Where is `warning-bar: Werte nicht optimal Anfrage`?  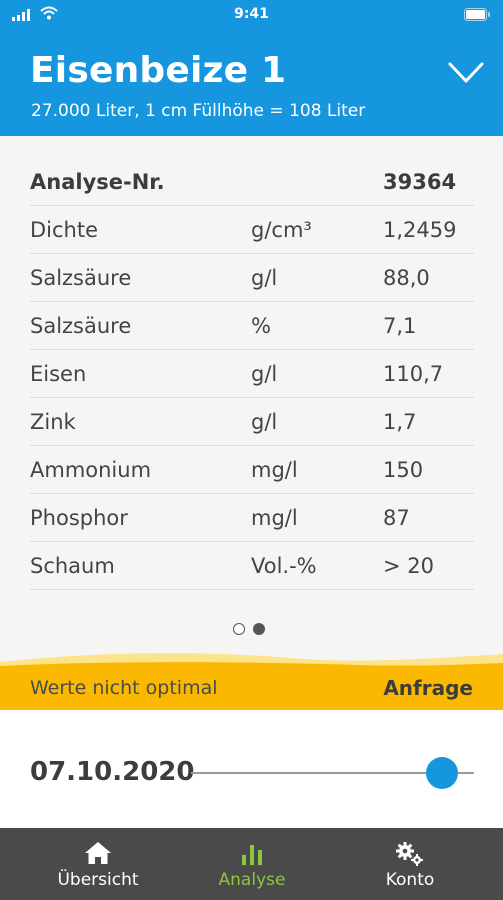 warning-bar: Werte nicht optimal Anfrage is located at coordinates (251, 688).